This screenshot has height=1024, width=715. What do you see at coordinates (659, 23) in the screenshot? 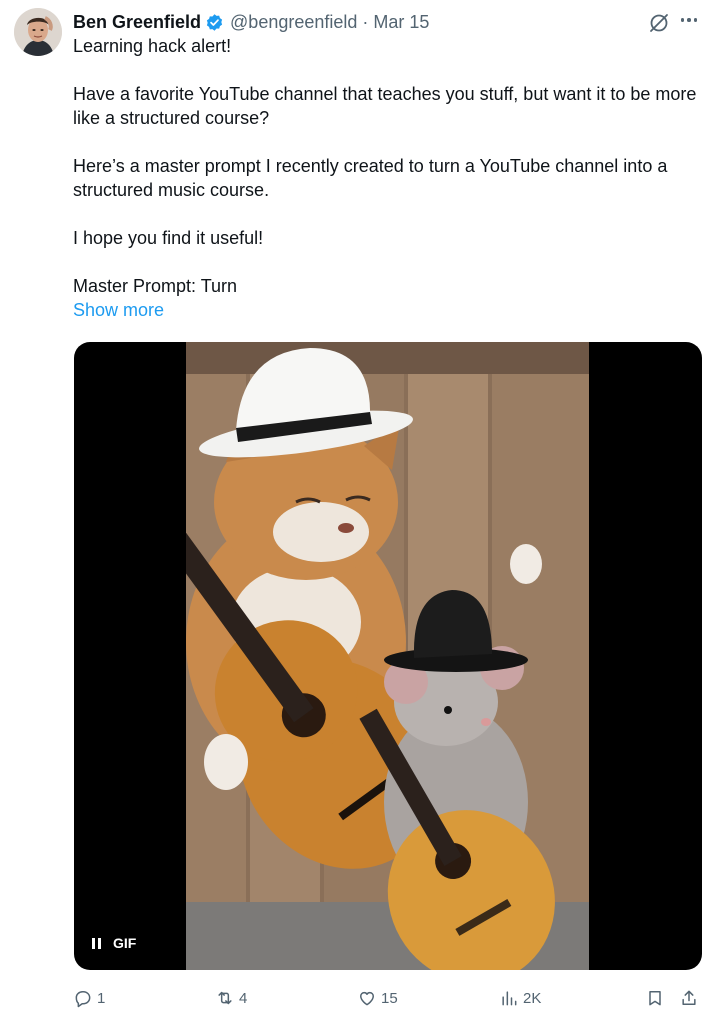
I see `grok-icon` at bounding box center [659, 23].